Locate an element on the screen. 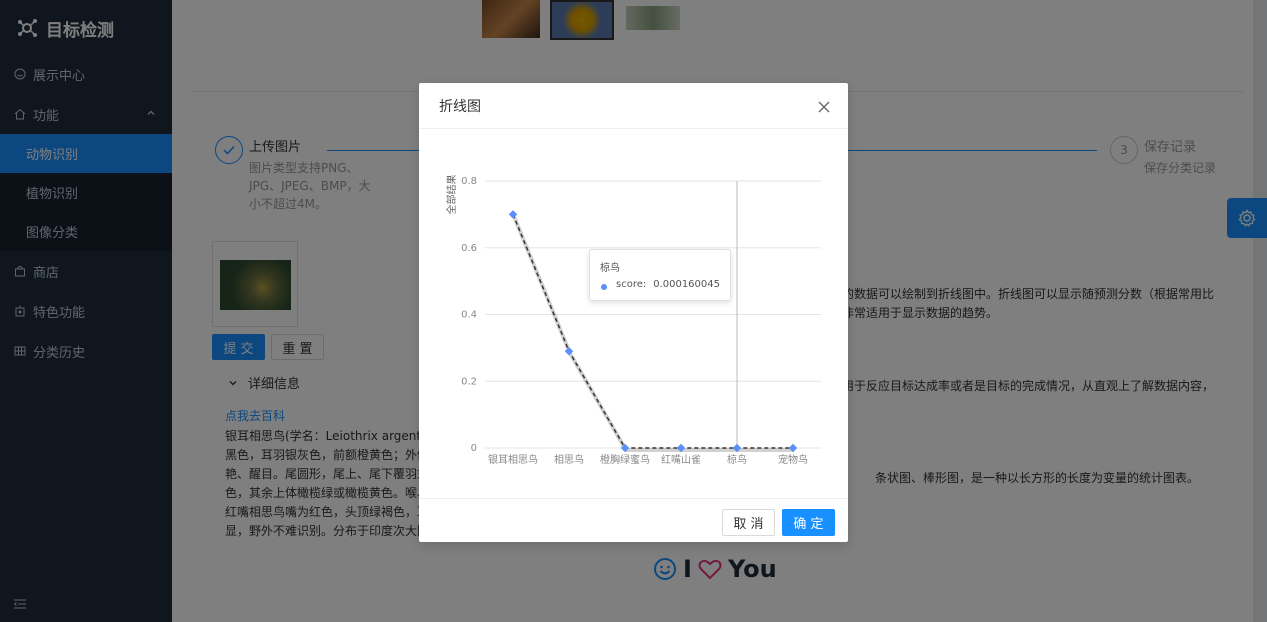 The width and height of the screenshot is (1267, 622). tooltip-value: 0.000160045 is located at coordinates (686, 284).